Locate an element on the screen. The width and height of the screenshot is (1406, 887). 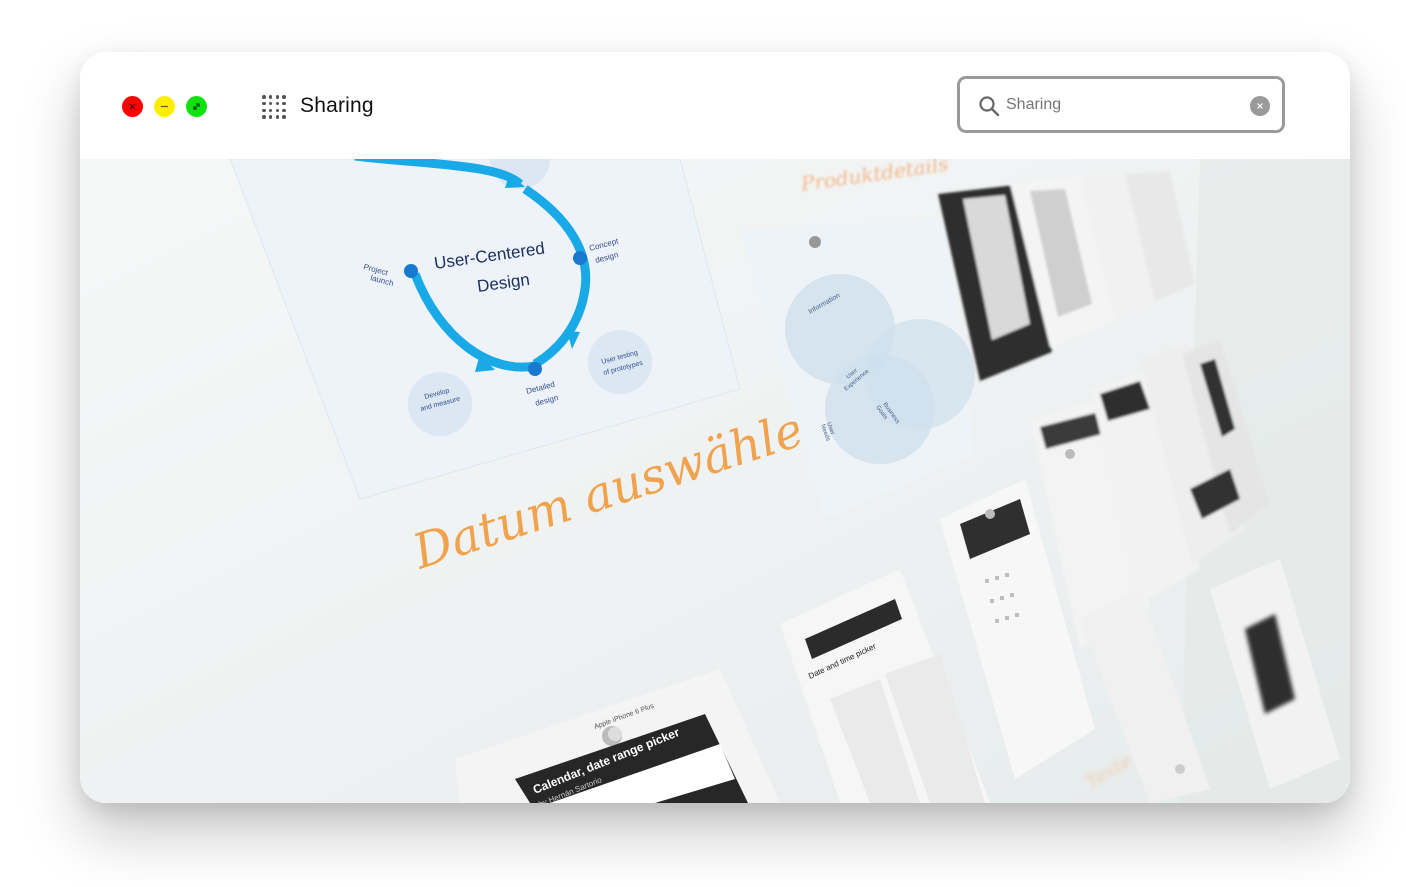
search-input is located at coordinates (1121, 105).